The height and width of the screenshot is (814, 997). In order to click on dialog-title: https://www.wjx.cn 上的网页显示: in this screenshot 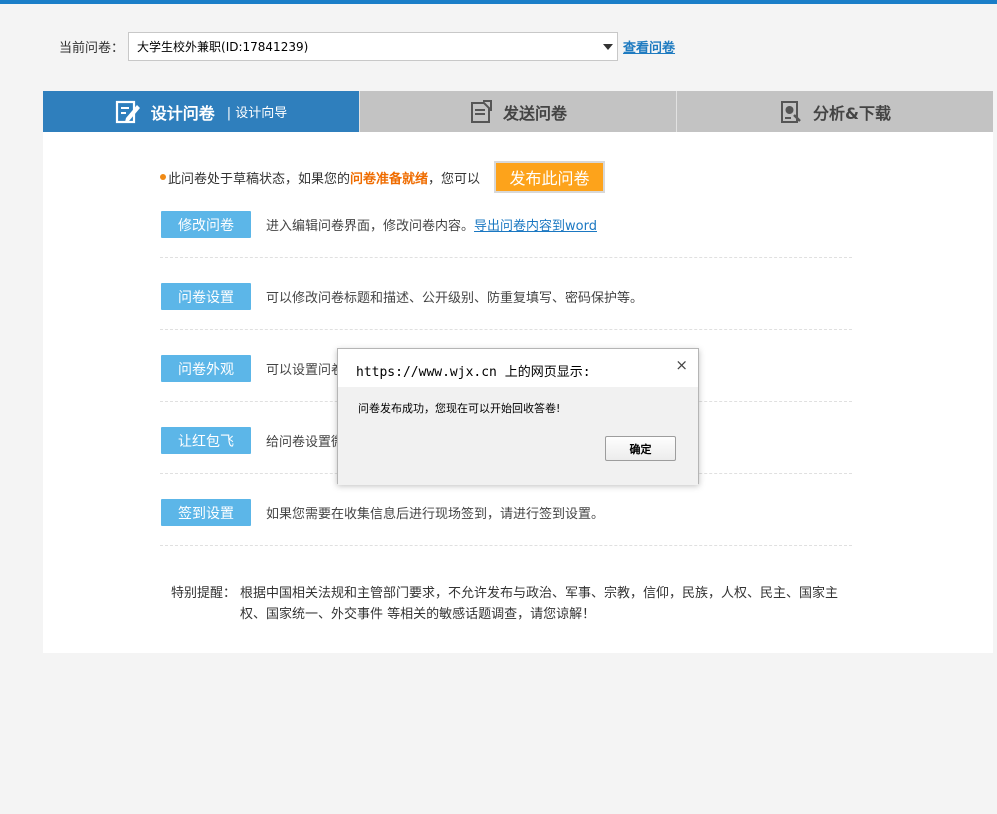, I will do `click(473, 372)`.